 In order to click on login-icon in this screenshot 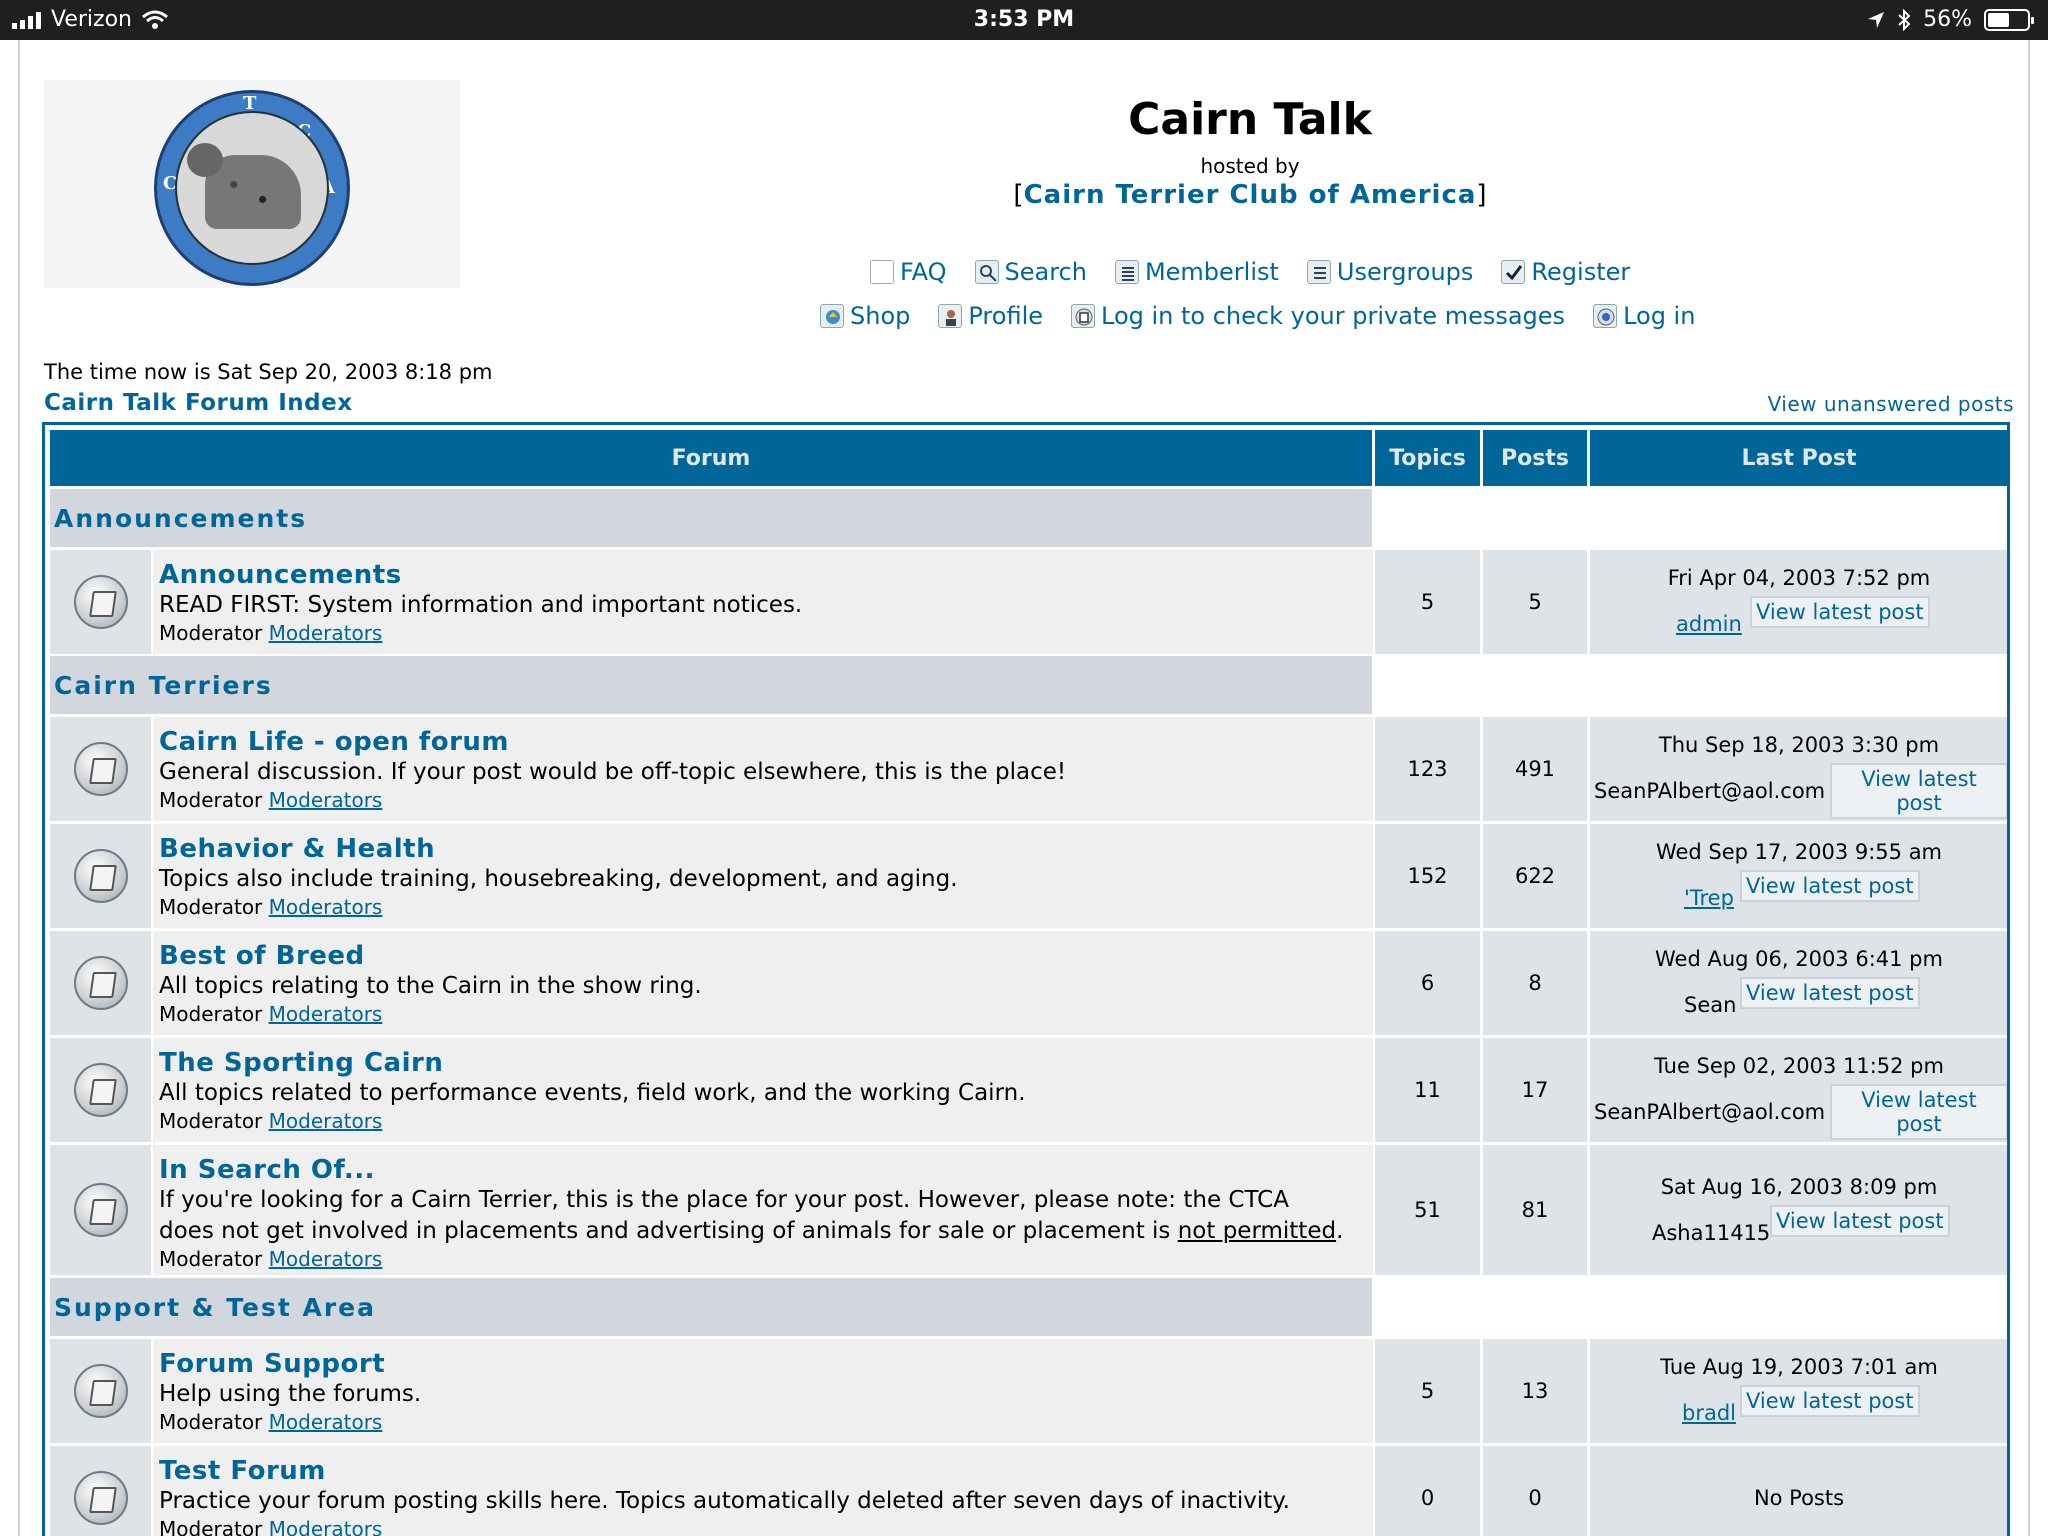, I will do `click(1605, 316)`.